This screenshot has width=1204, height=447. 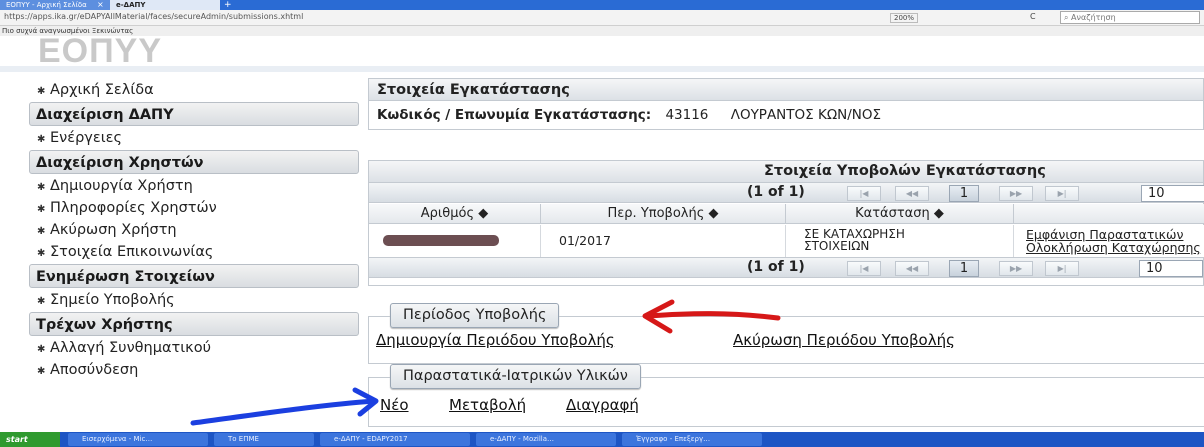 I want to click on next-page-button-bottom: ▶▶, so click(x=1016, y=268).